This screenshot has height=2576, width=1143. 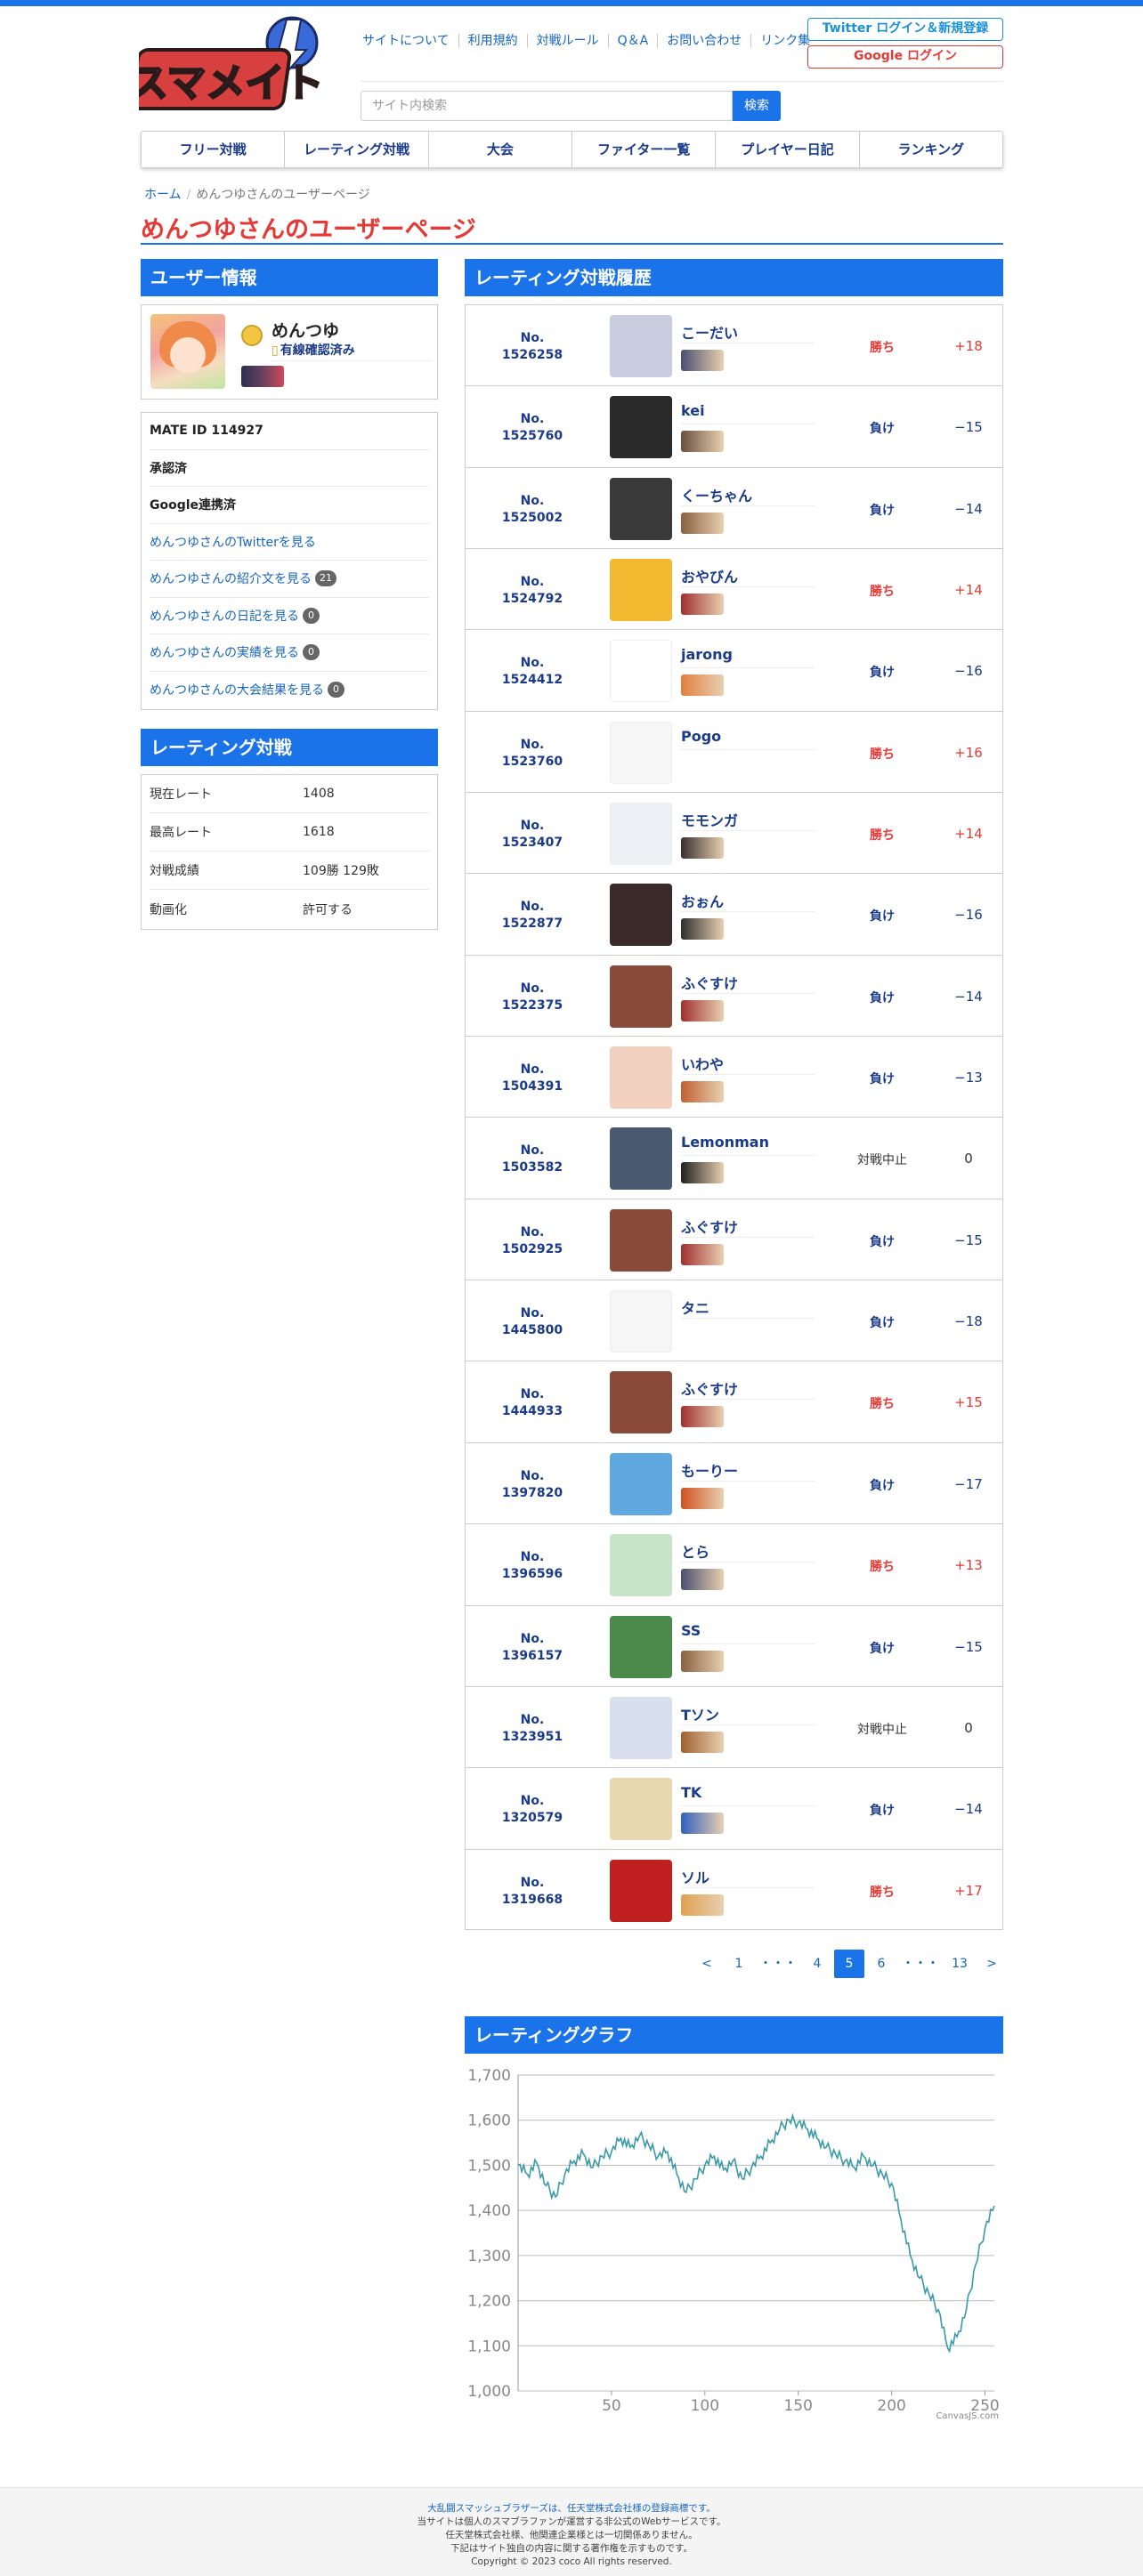 I want to click on match-number-value: 1319668, so click(x=532, y=1900).